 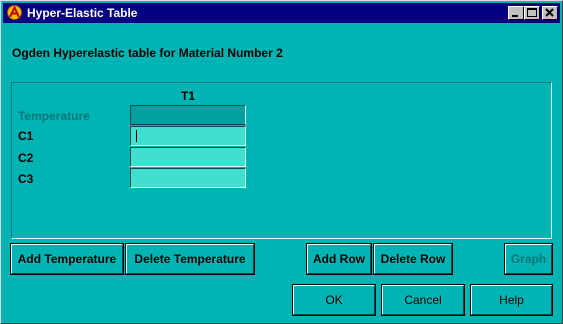 I want to click on help-button: Help, so click(x=511, y=300).